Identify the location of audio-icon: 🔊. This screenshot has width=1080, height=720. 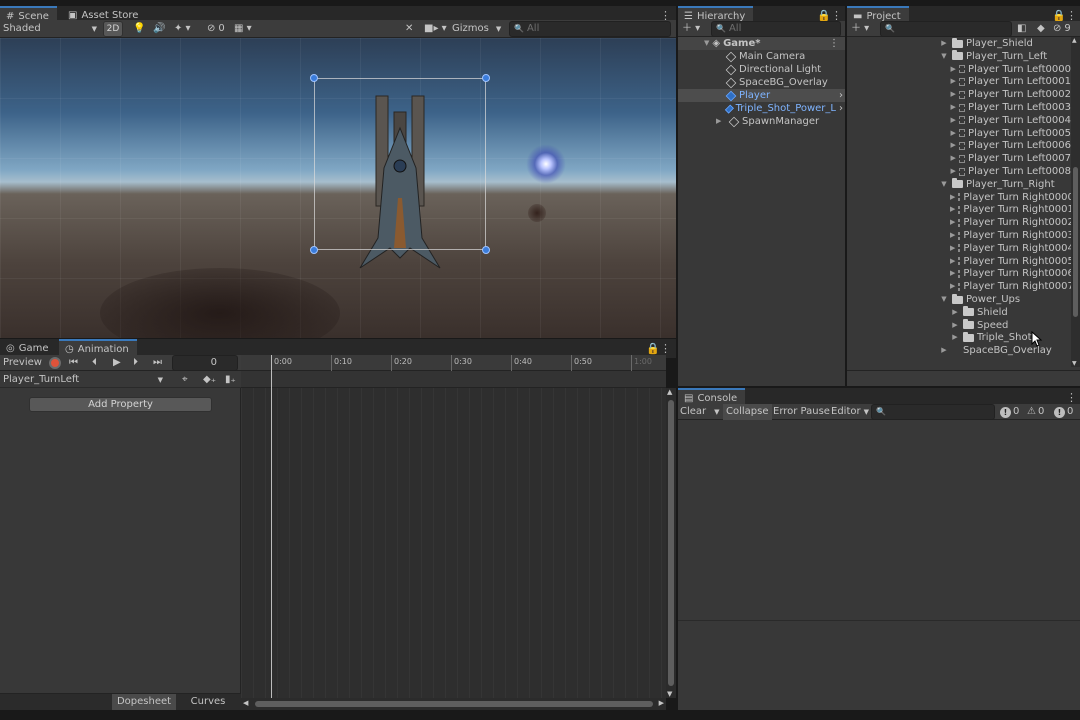
(159, 29).